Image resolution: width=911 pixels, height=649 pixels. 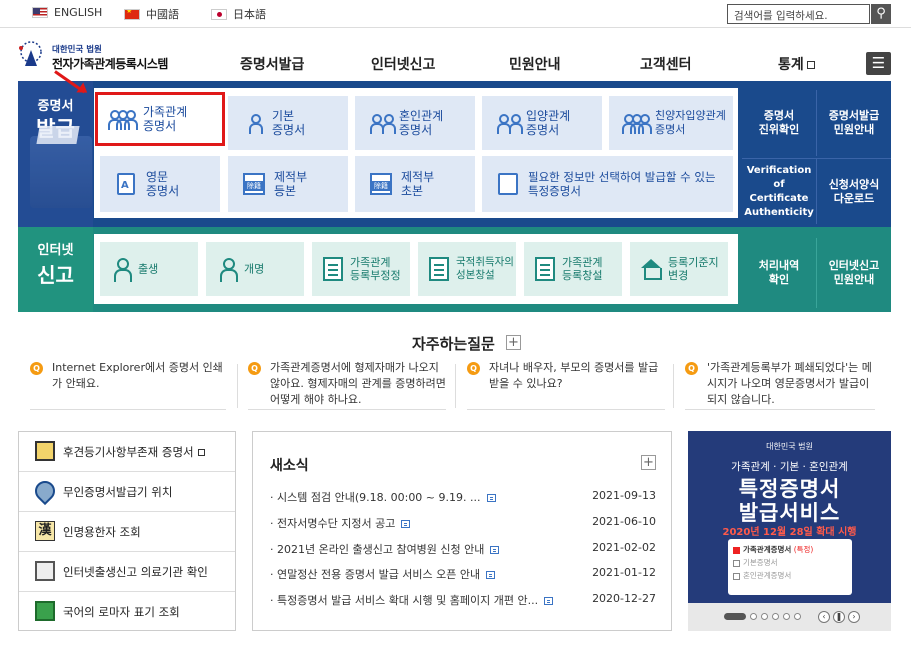 What do you see at coordinates (798, 14) in the screenshot?
I see `search-input: 검색어를 입력하세요.` at bounding box center [798, 14].